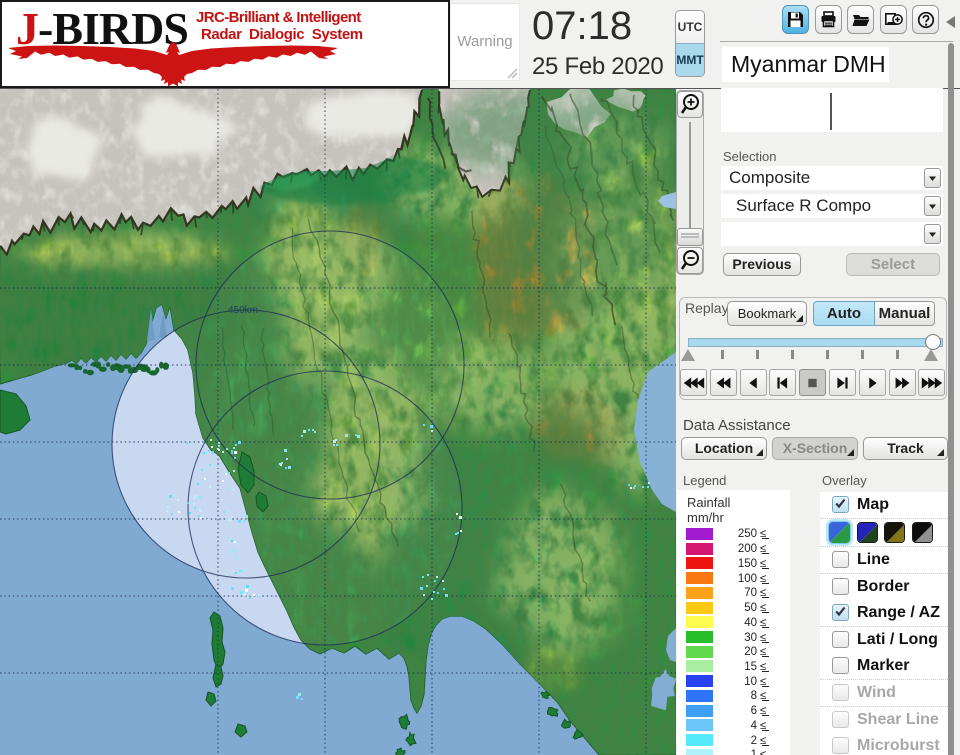 This screenshot has width=960, height=755. I want to click on svg-text: 450km, so click(243, 310).